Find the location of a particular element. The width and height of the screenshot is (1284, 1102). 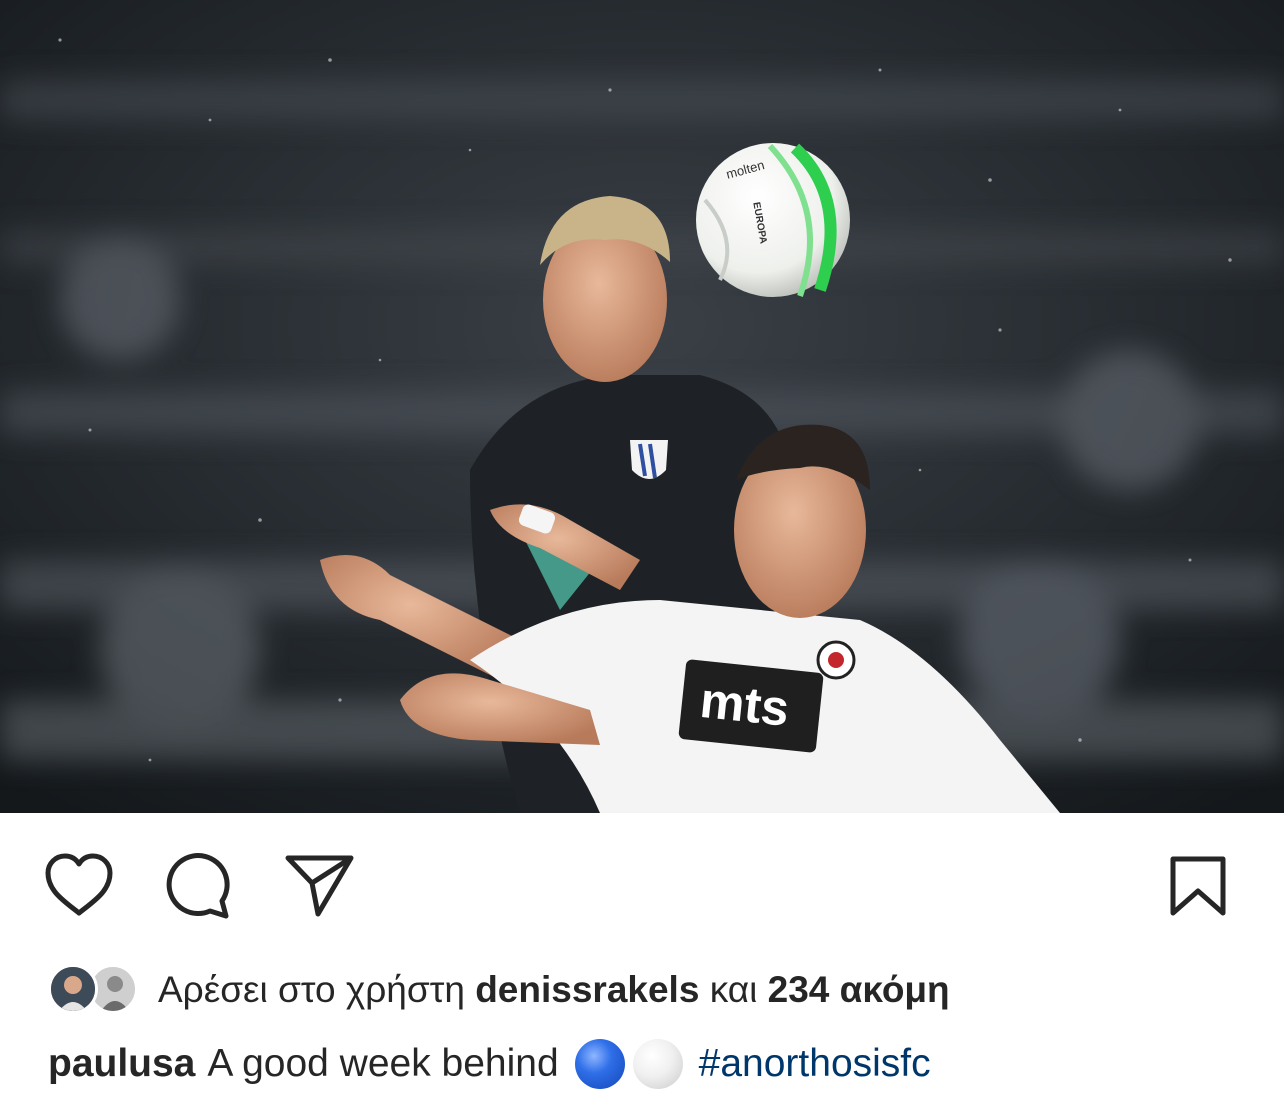

likes-connector: και is located at coordinates (733, 989).